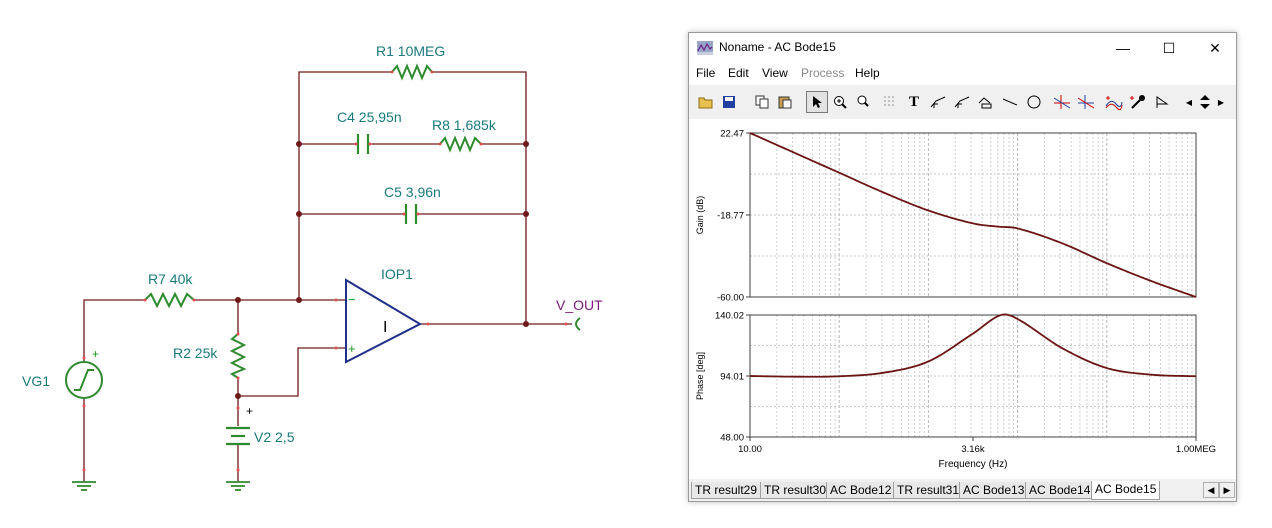  Describe the element at coordinates (700, 376) in the screenshot. I see `y-axis-label: Phase [deg]` at that location.